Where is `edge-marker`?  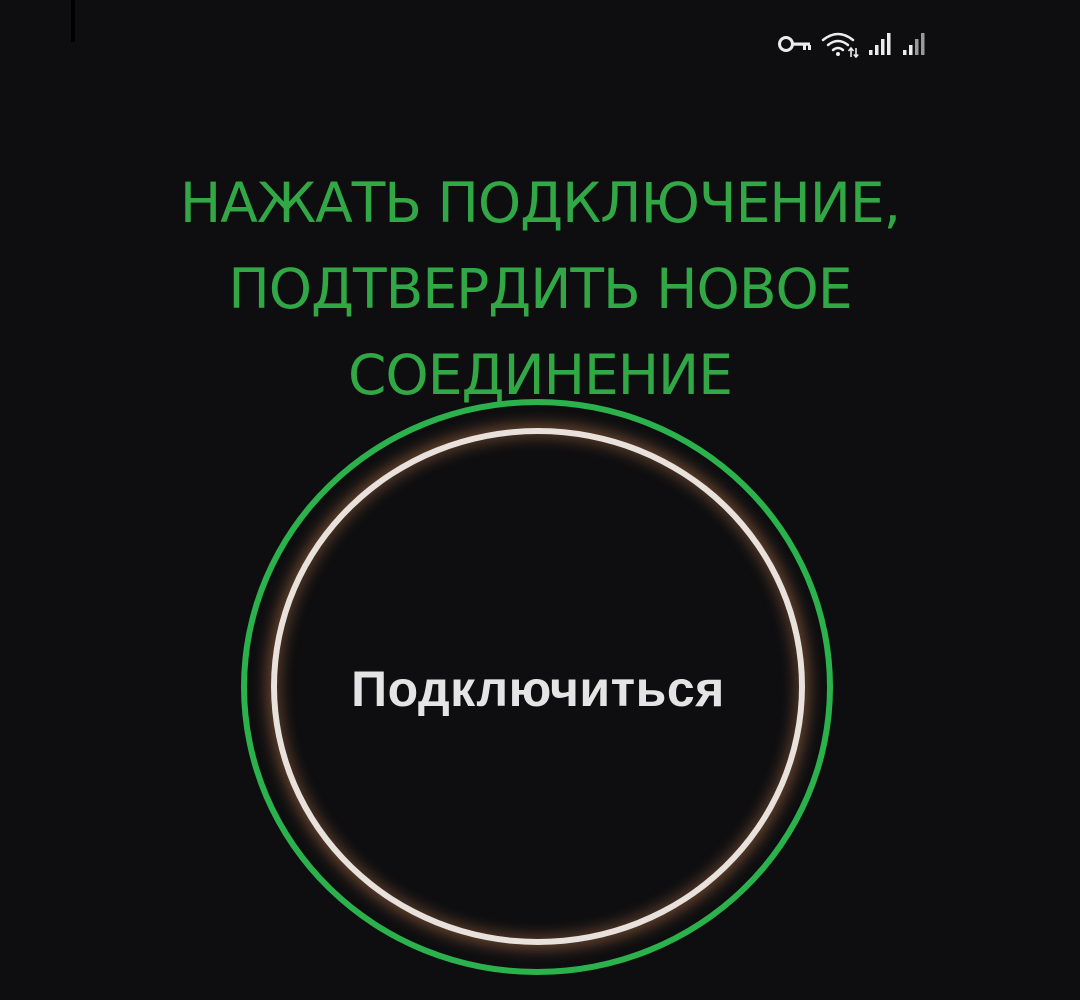 edge-marker is located at coordinates (73, 21).